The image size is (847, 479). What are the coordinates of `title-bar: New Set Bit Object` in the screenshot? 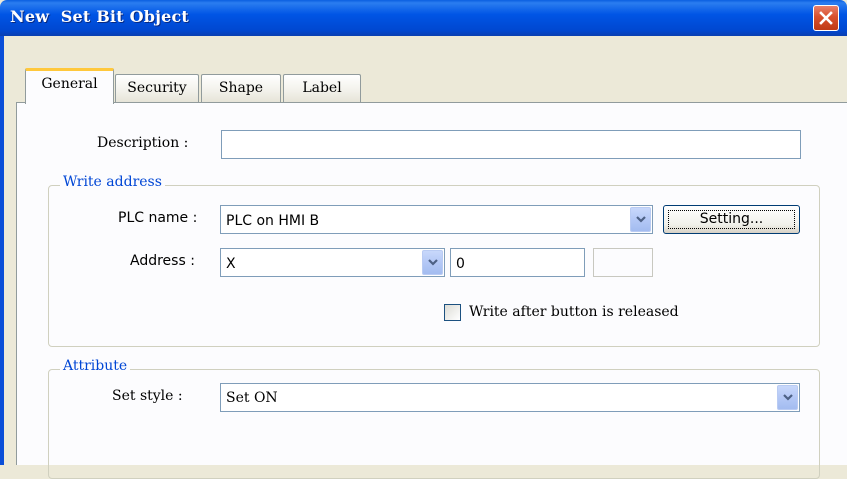 It's located at (423, 18).